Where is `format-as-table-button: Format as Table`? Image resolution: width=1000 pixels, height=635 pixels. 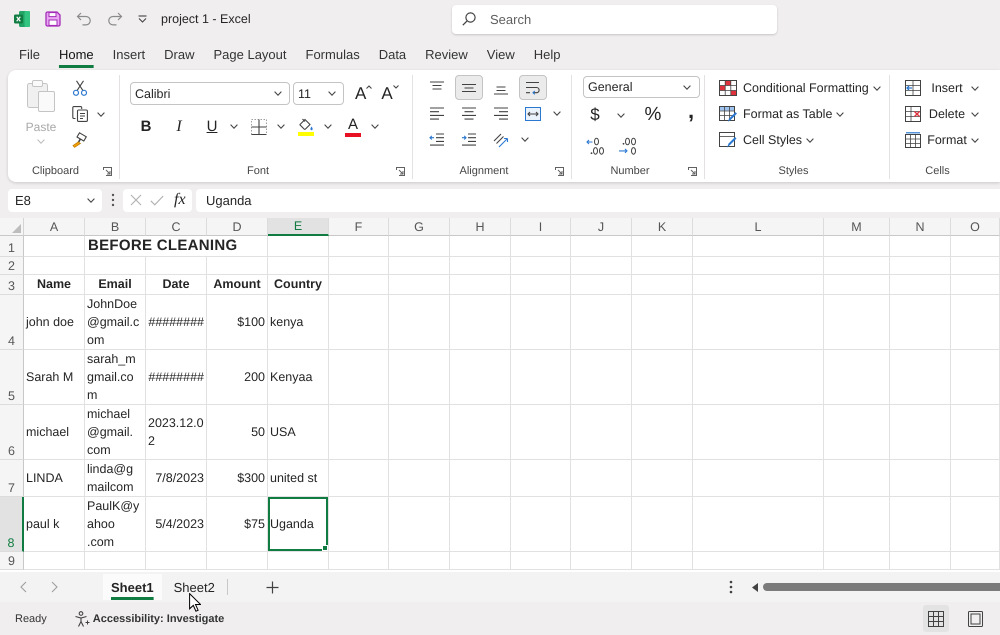 format-as-table-button: Format as Table is located at coordinates (775, 114).